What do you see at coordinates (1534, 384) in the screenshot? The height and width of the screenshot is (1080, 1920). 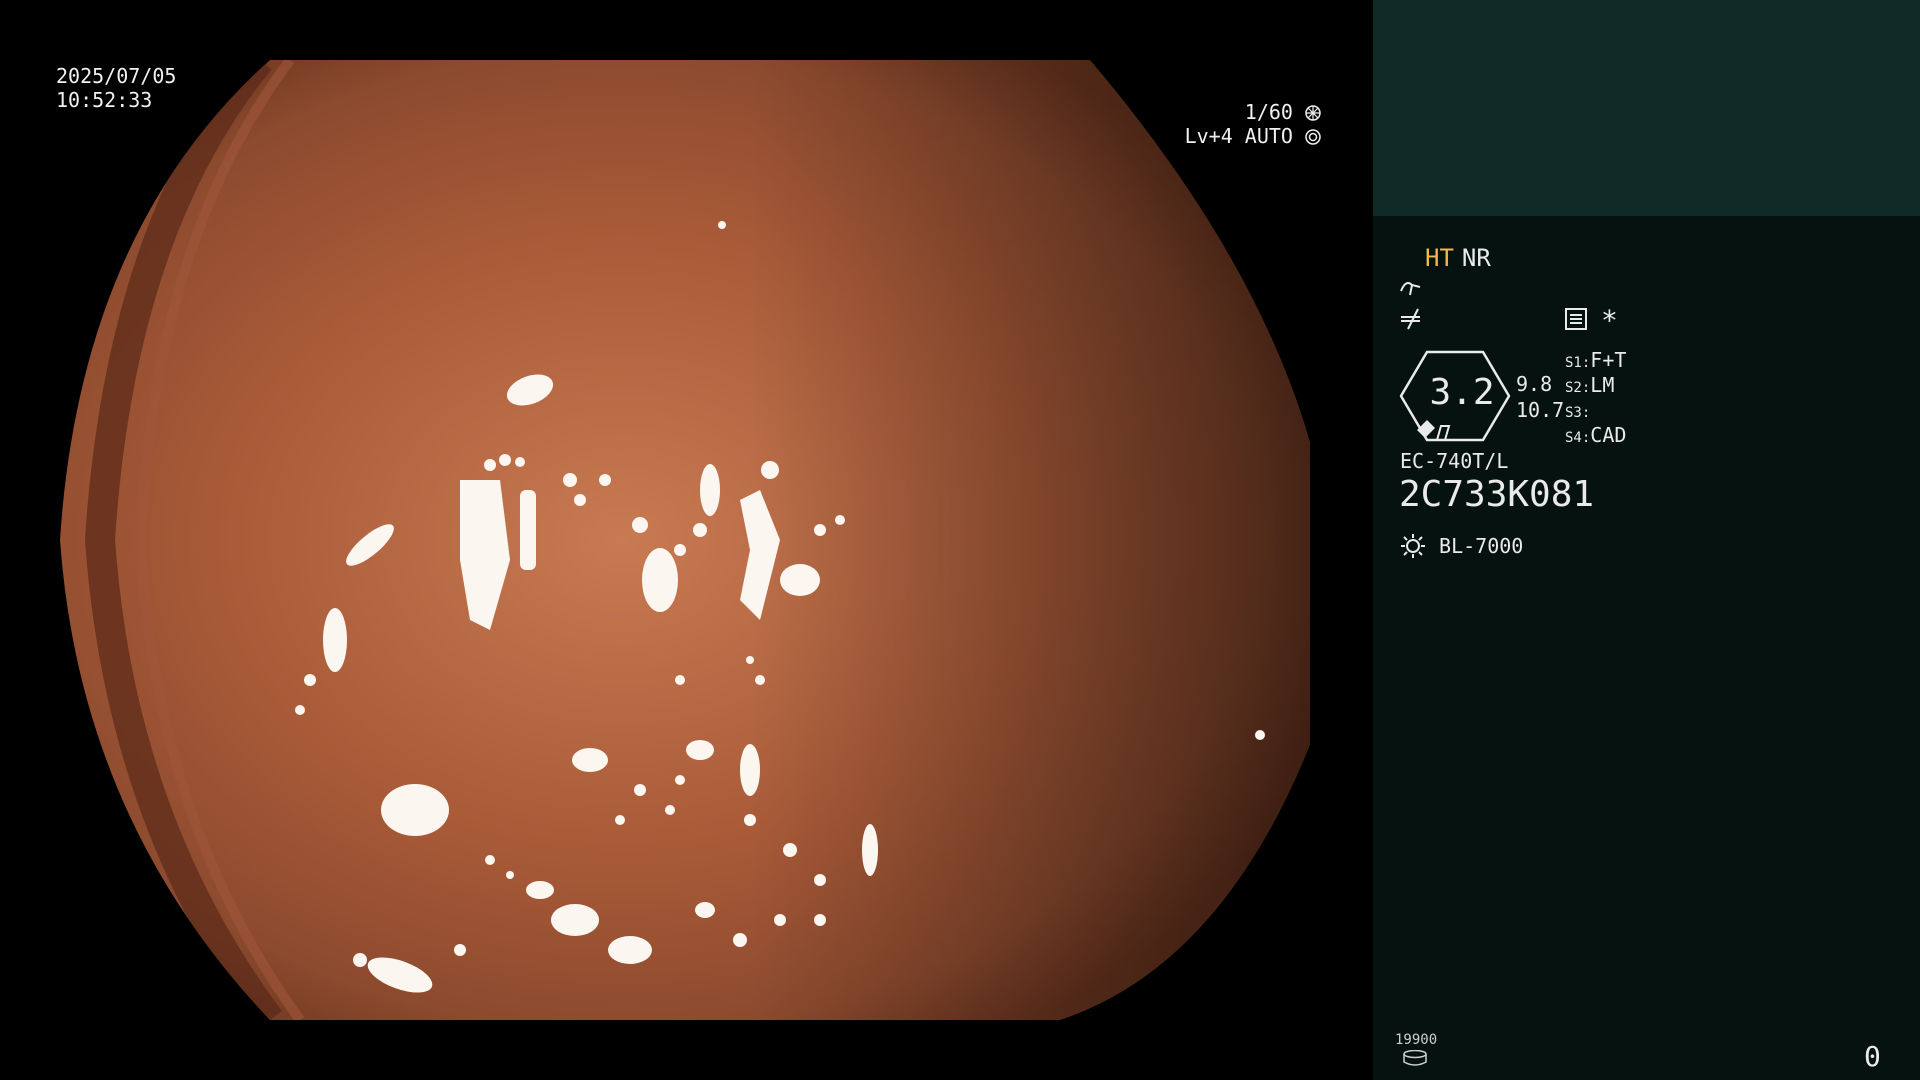 I see `zoom-sub-value-1: 9.8` at bounding box center [1534, 384].